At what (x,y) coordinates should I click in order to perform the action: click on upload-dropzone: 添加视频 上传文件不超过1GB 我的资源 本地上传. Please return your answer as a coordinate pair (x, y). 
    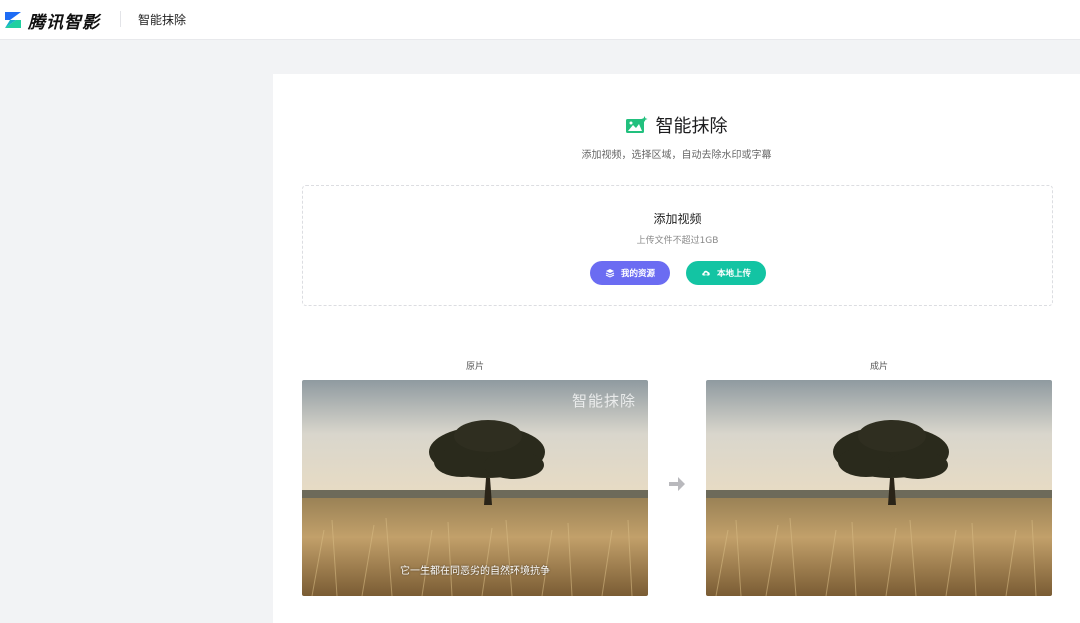
    Looking at the image, I should click on (677, 245).